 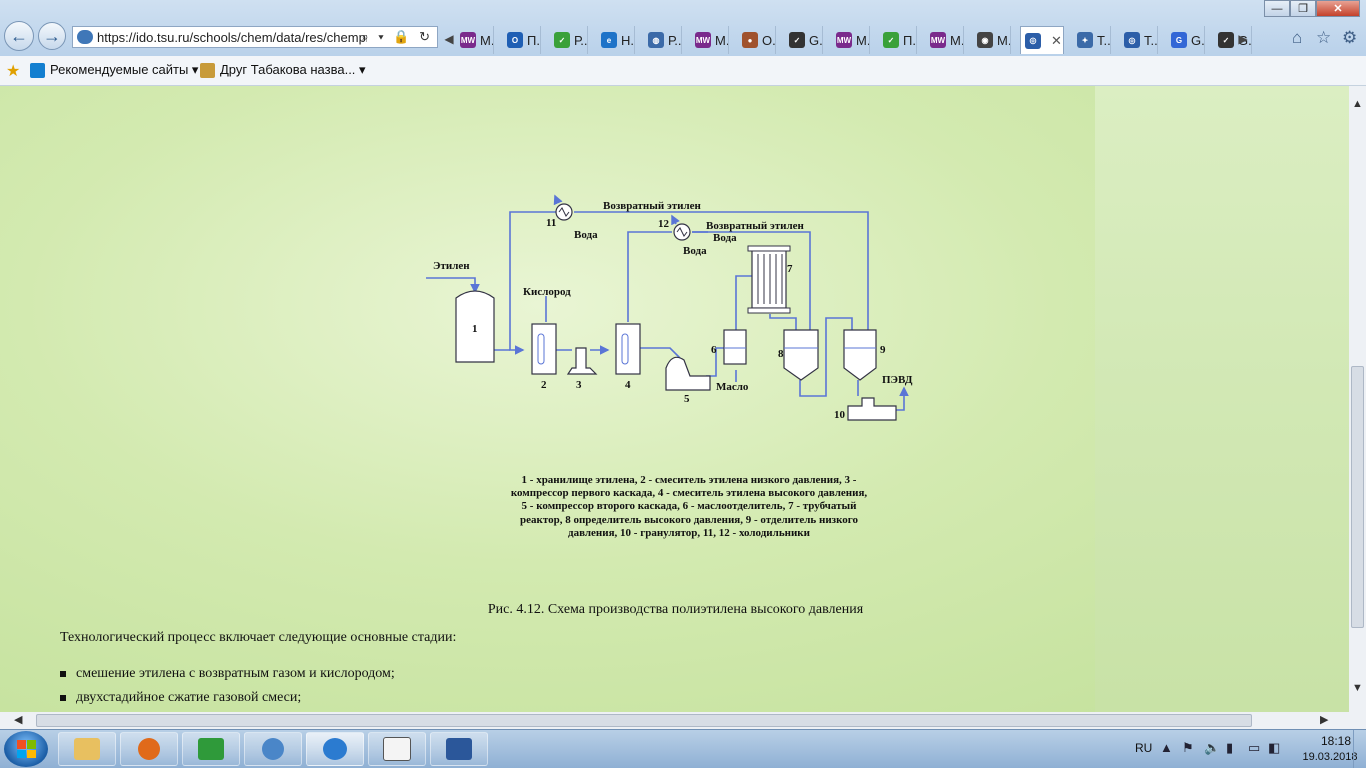 What do you see at coordinates (1357, 688) in the screenshot?
I see `scroll-down-icon: ▼` at bounding box center [1357, 688].